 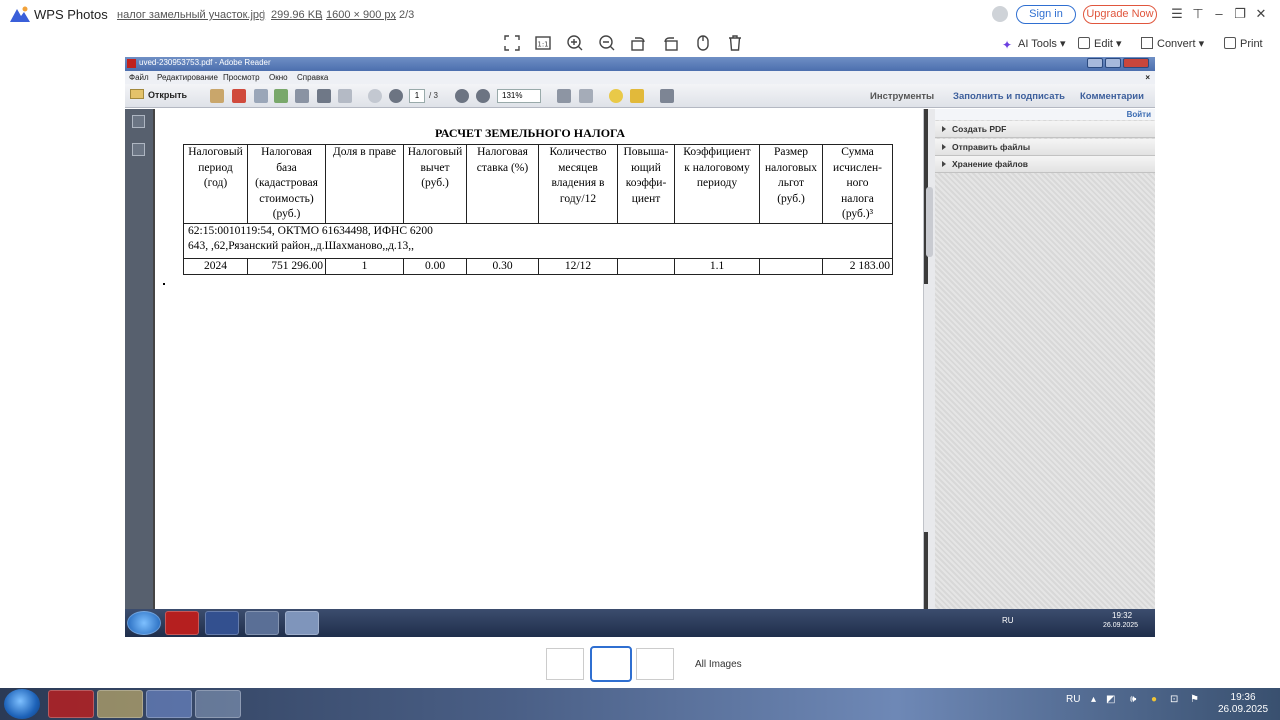 What do you see at coordinates (575, 43) in the screenshot?
I see `zoom-in-icon` at bounding box center [575, 43].